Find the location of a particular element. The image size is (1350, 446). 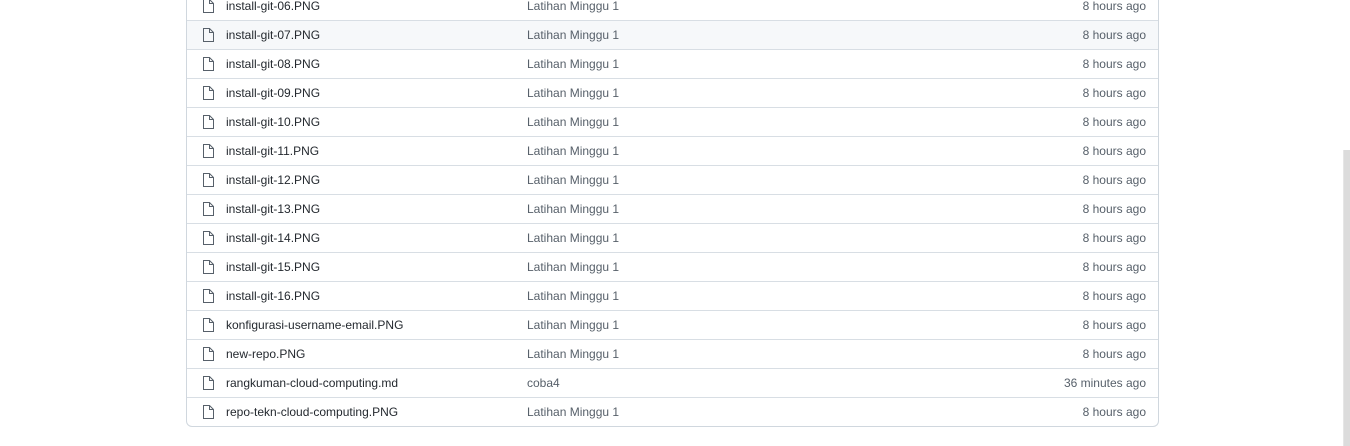

file-row: new-repo.PNG Latihan Minggu 1 8 hours ago is located at coordinates (672, 353).